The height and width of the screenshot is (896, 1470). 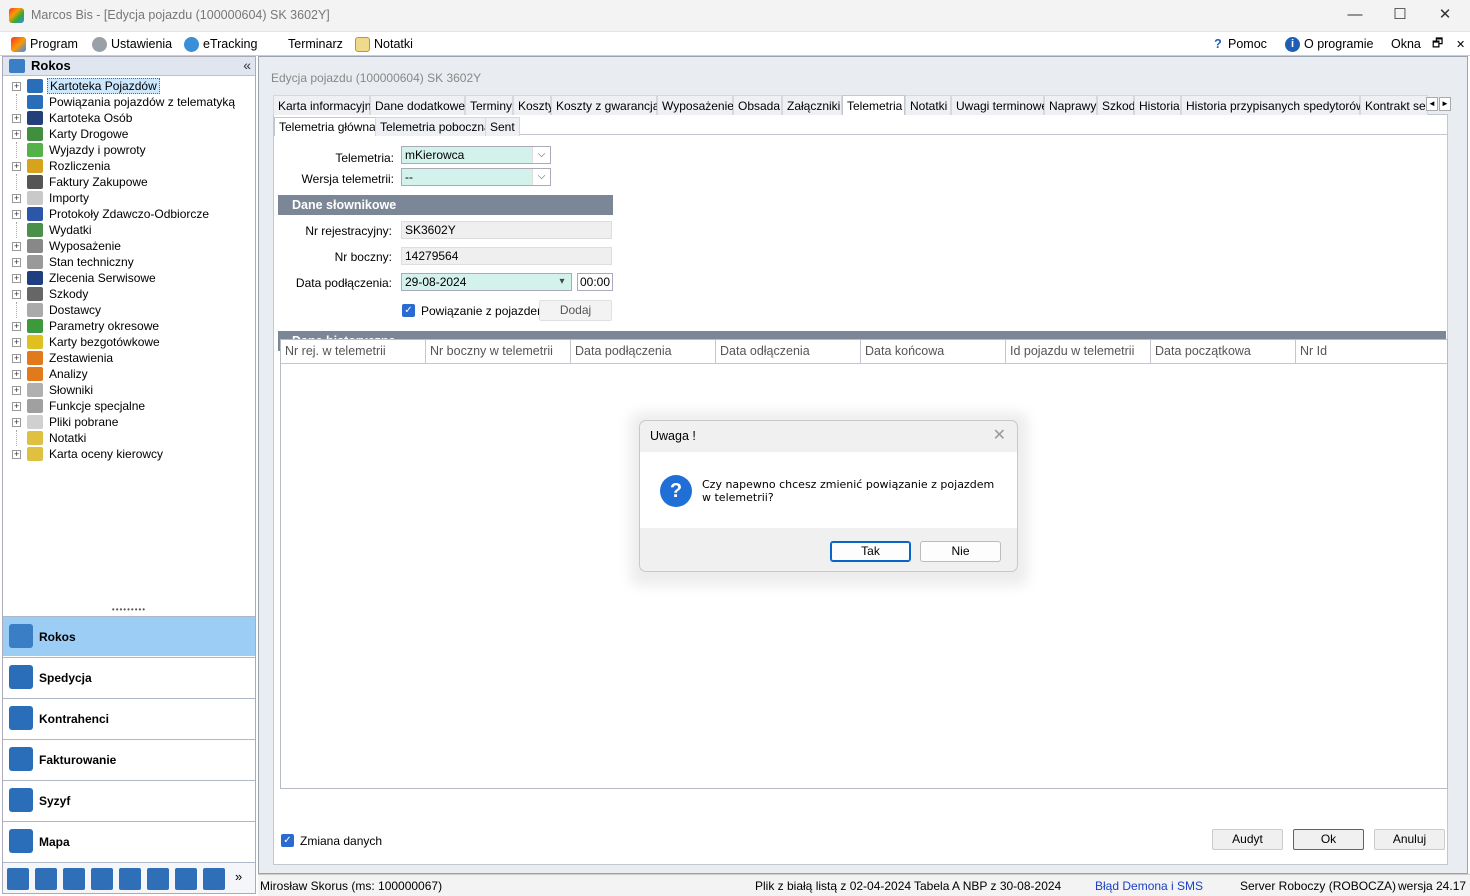 What do you see at coordinates (128, 294) in the screenshot?
I see `tree-item-szkody: + Szkody` at bounding box center [128, 294].